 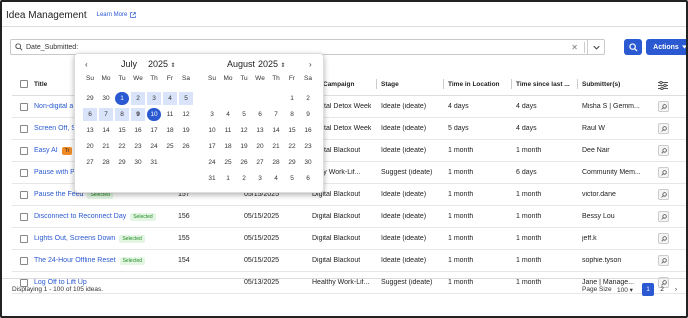 I want to click on calendar-day: 17, so click(x=212, y=146).